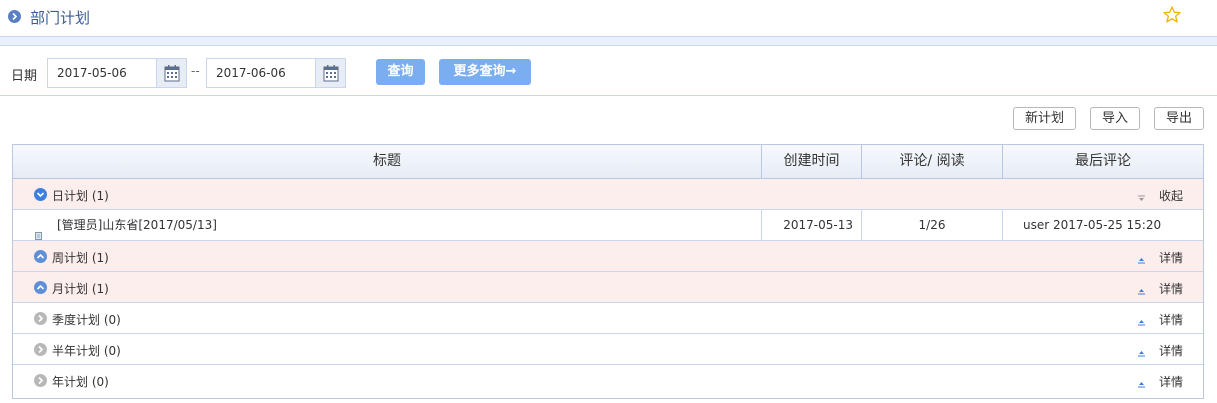 Image resolution: width=1217 pixels, height=403 pixels. What do you see at coordinates (1171, 195) in the screenshot?
I see `collapse-toggle: 收起` at bounding box center [1171, 195].